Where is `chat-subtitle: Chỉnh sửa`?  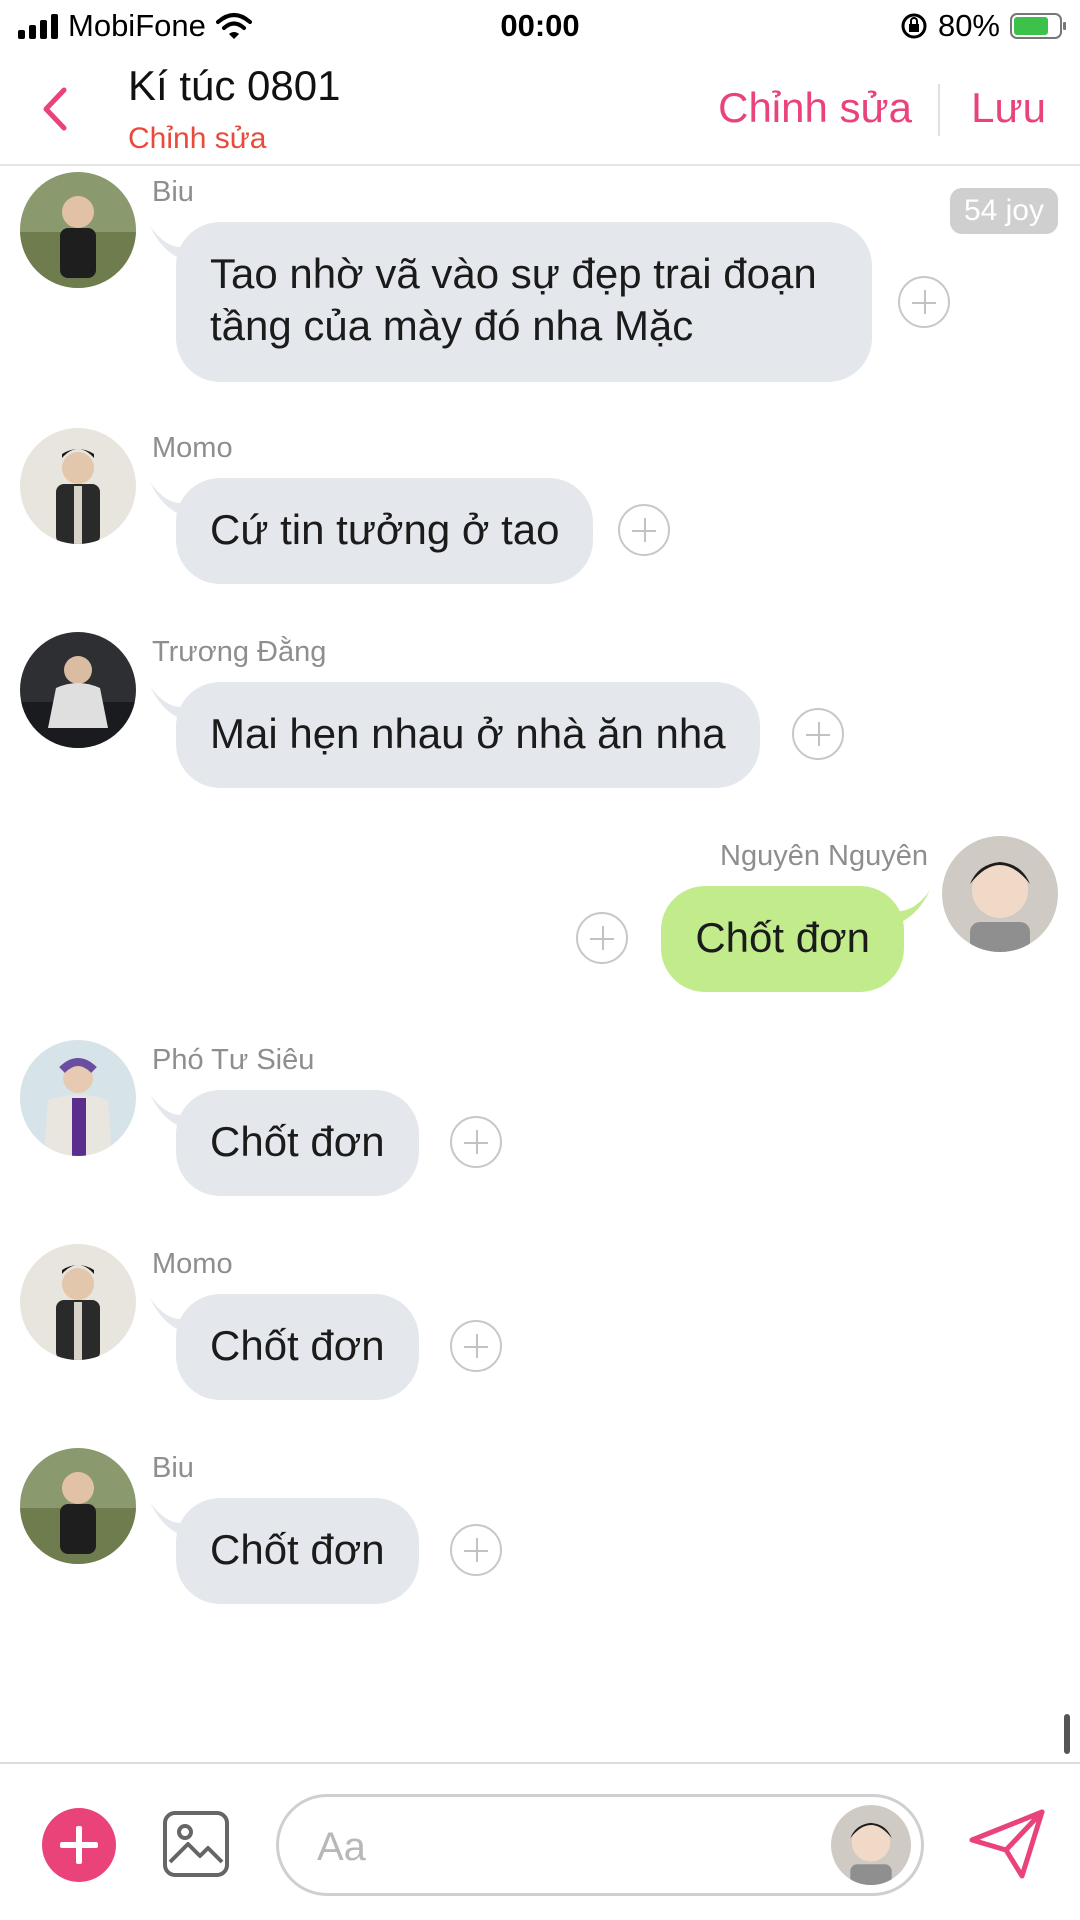
chat-subtitle: Chỉnh sửa is located at coordinates (197, 138).